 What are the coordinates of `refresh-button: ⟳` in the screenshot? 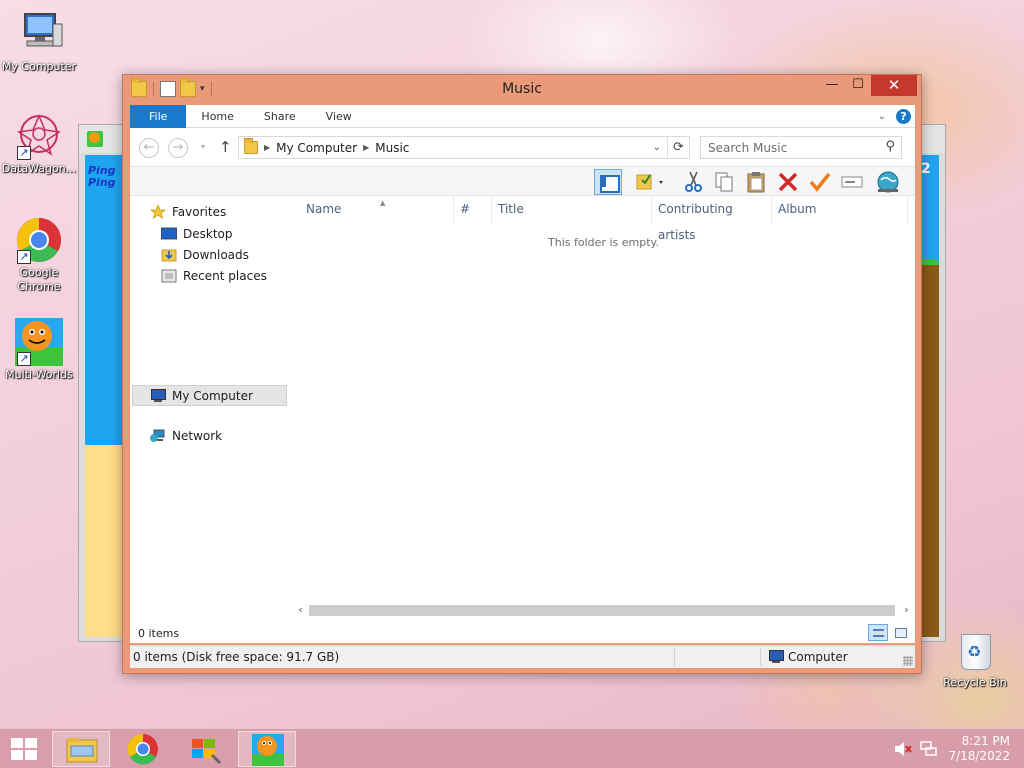 It's located at (678, 147).